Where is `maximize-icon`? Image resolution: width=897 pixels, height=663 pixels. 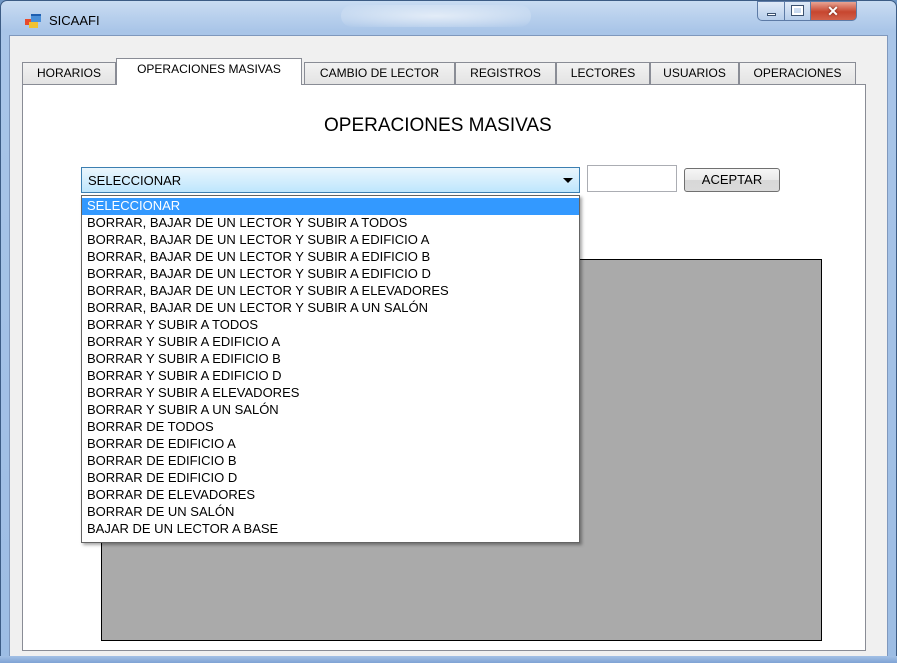 maximize-icon is located at coordinates (797, 10).